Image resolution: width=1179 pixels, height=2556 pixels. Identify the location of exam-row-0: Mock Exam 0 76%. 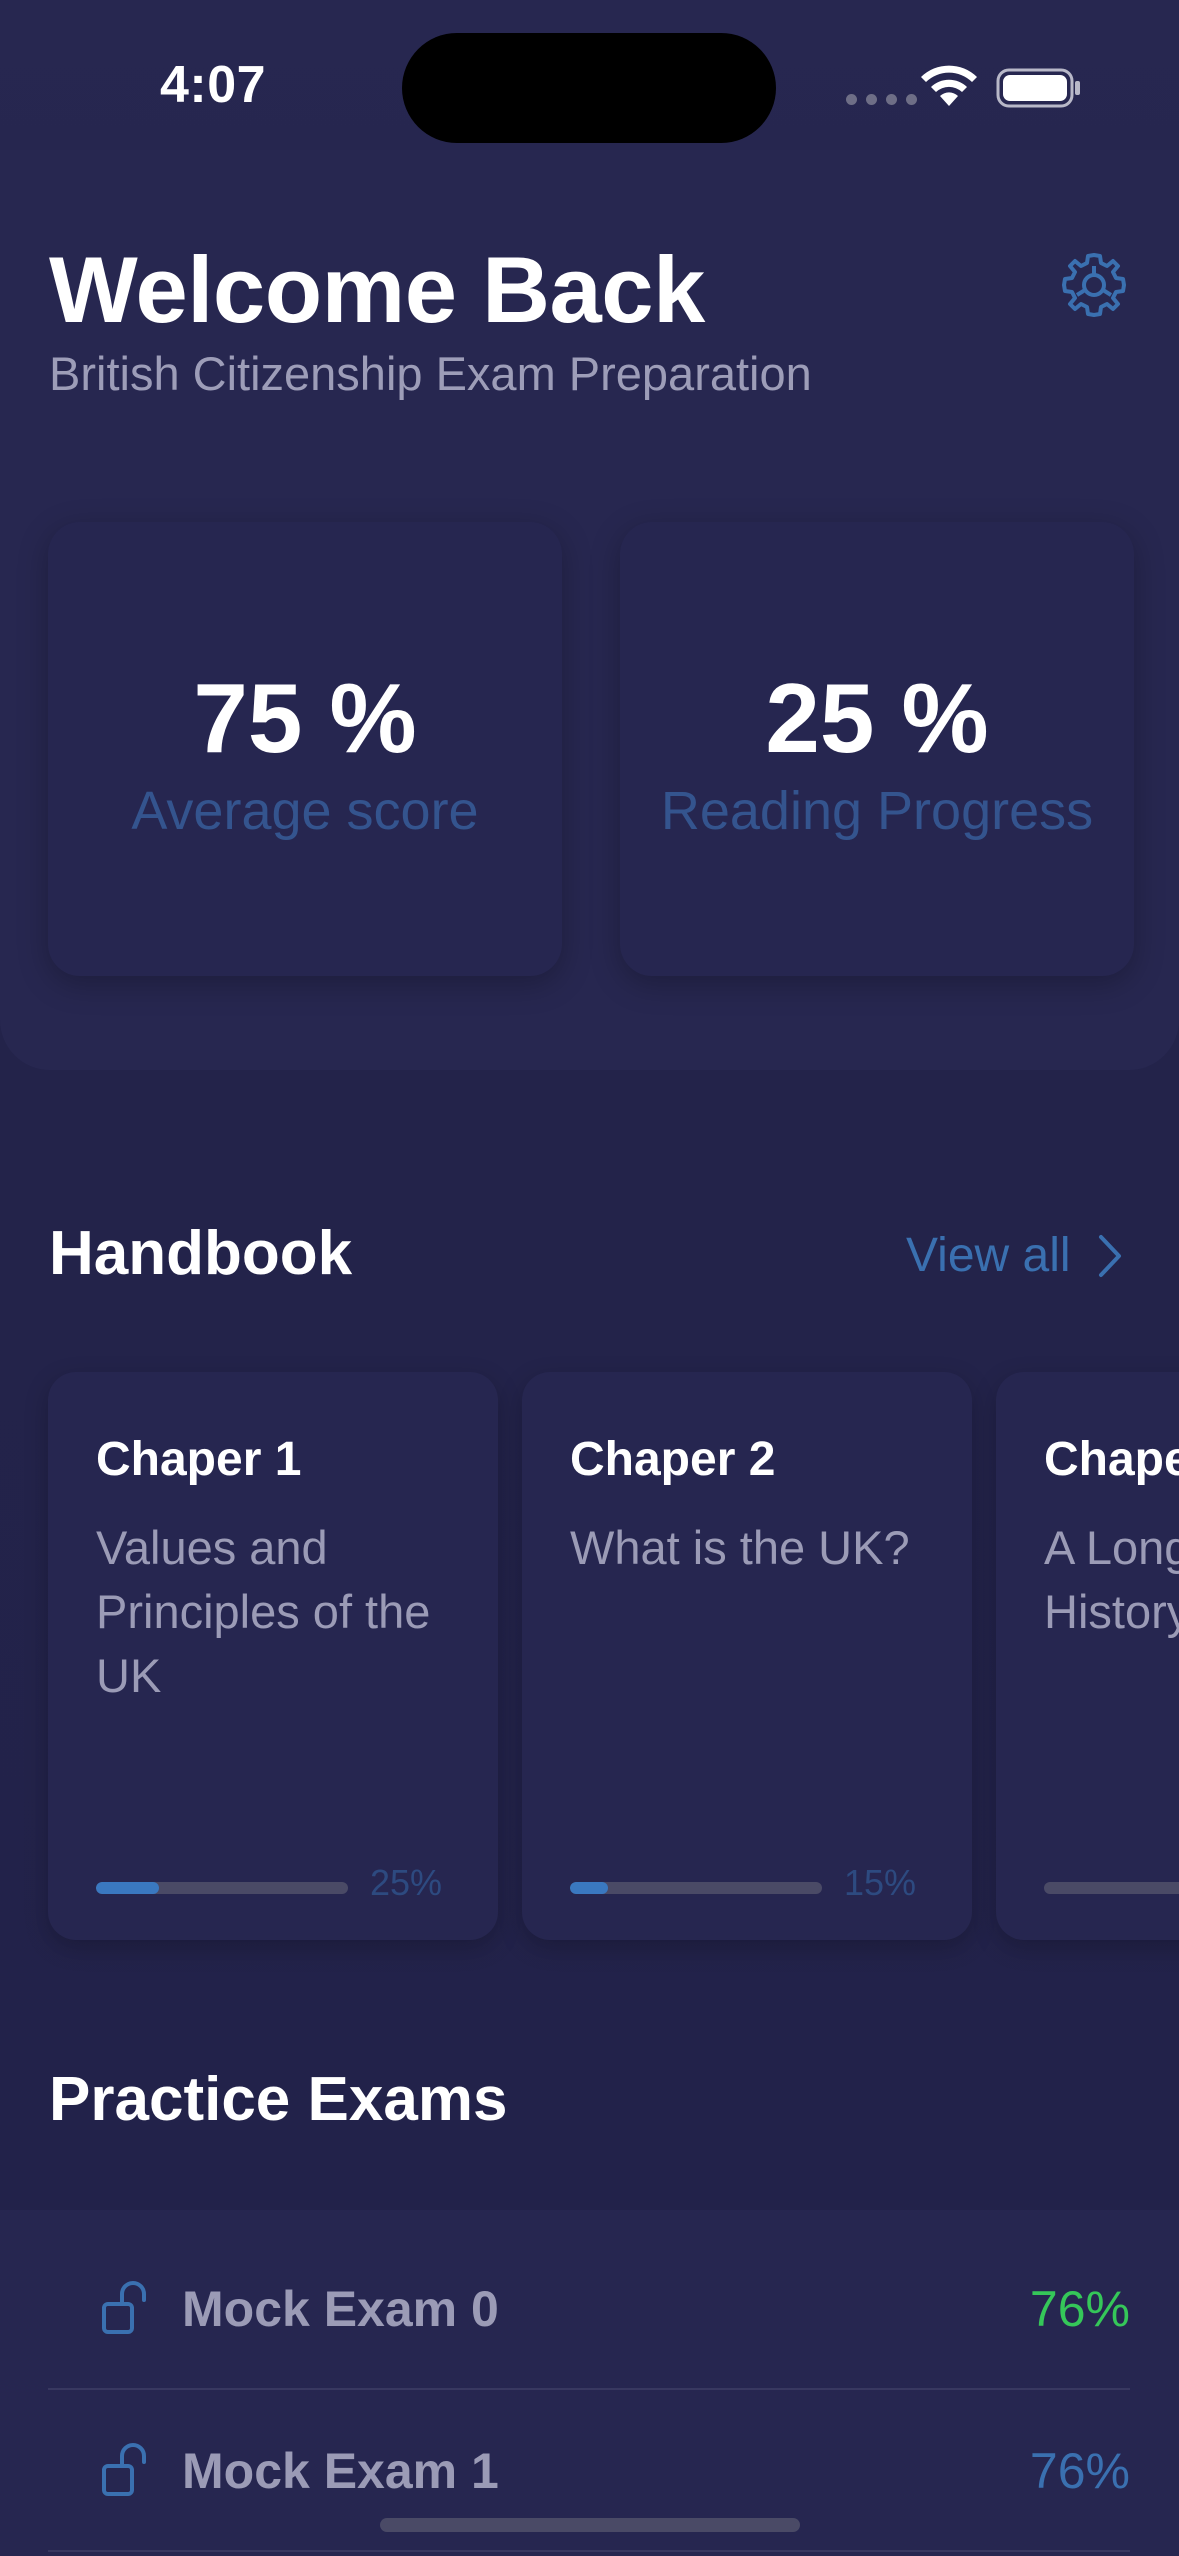
(589, 2309).